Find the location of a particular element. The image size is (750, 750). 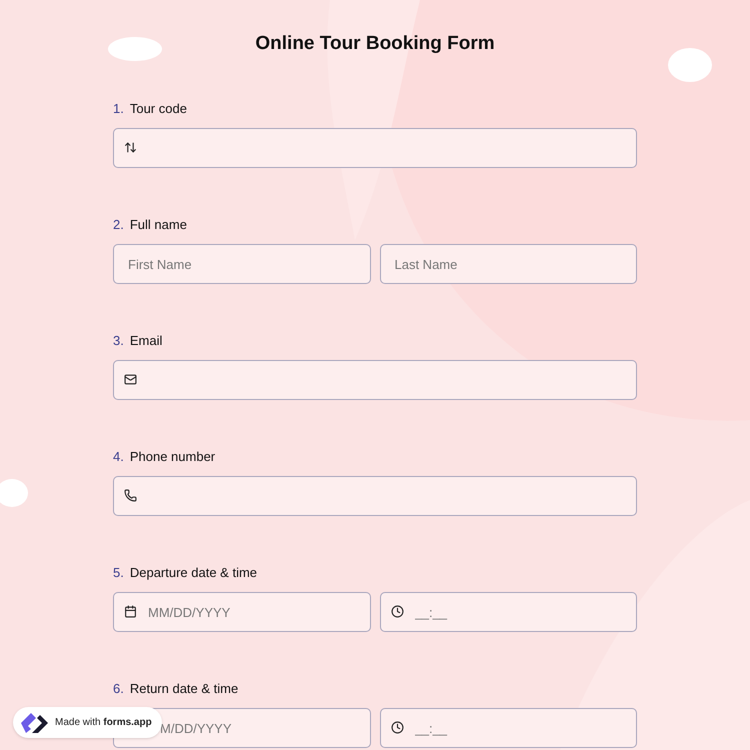

question-number: 5. is located at coordinates (118, 573).